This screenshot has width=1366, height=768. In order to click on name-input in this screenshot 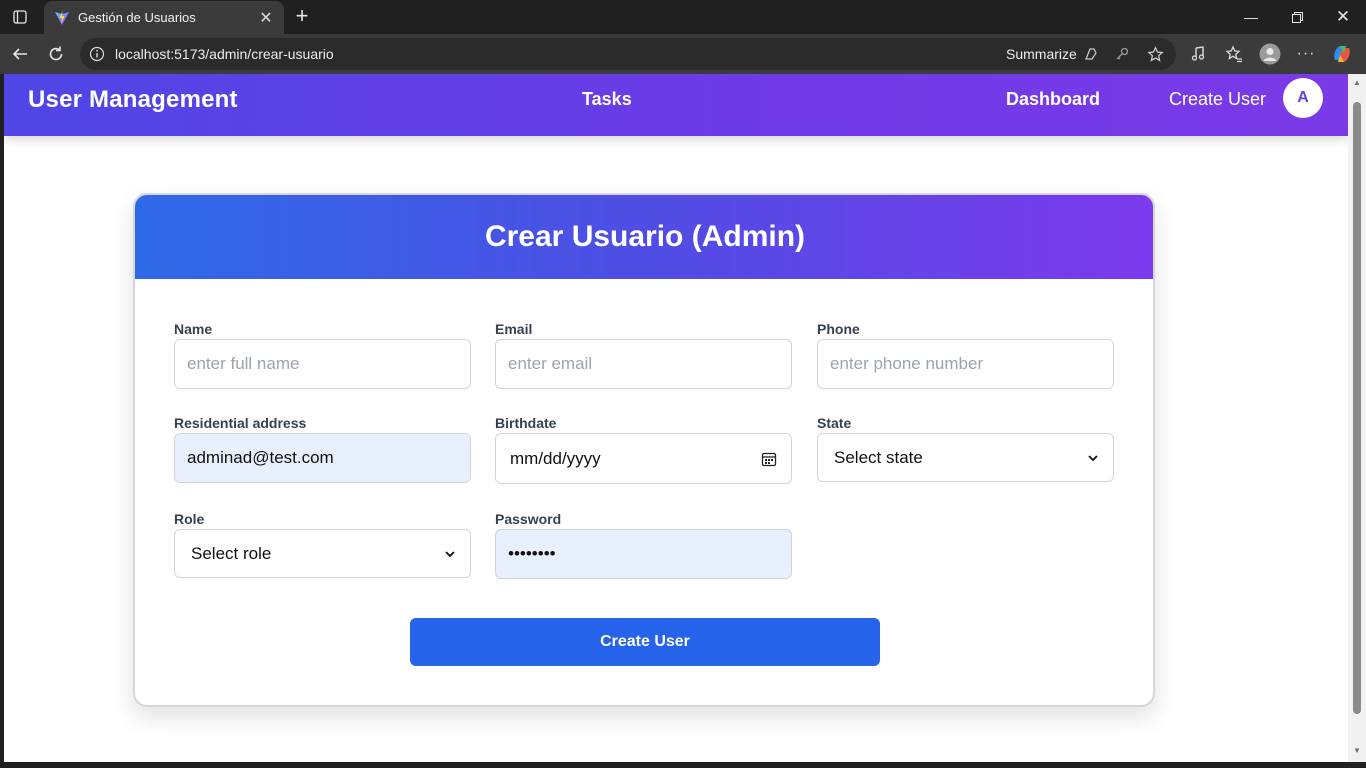, I will do `click(322, 364)`.